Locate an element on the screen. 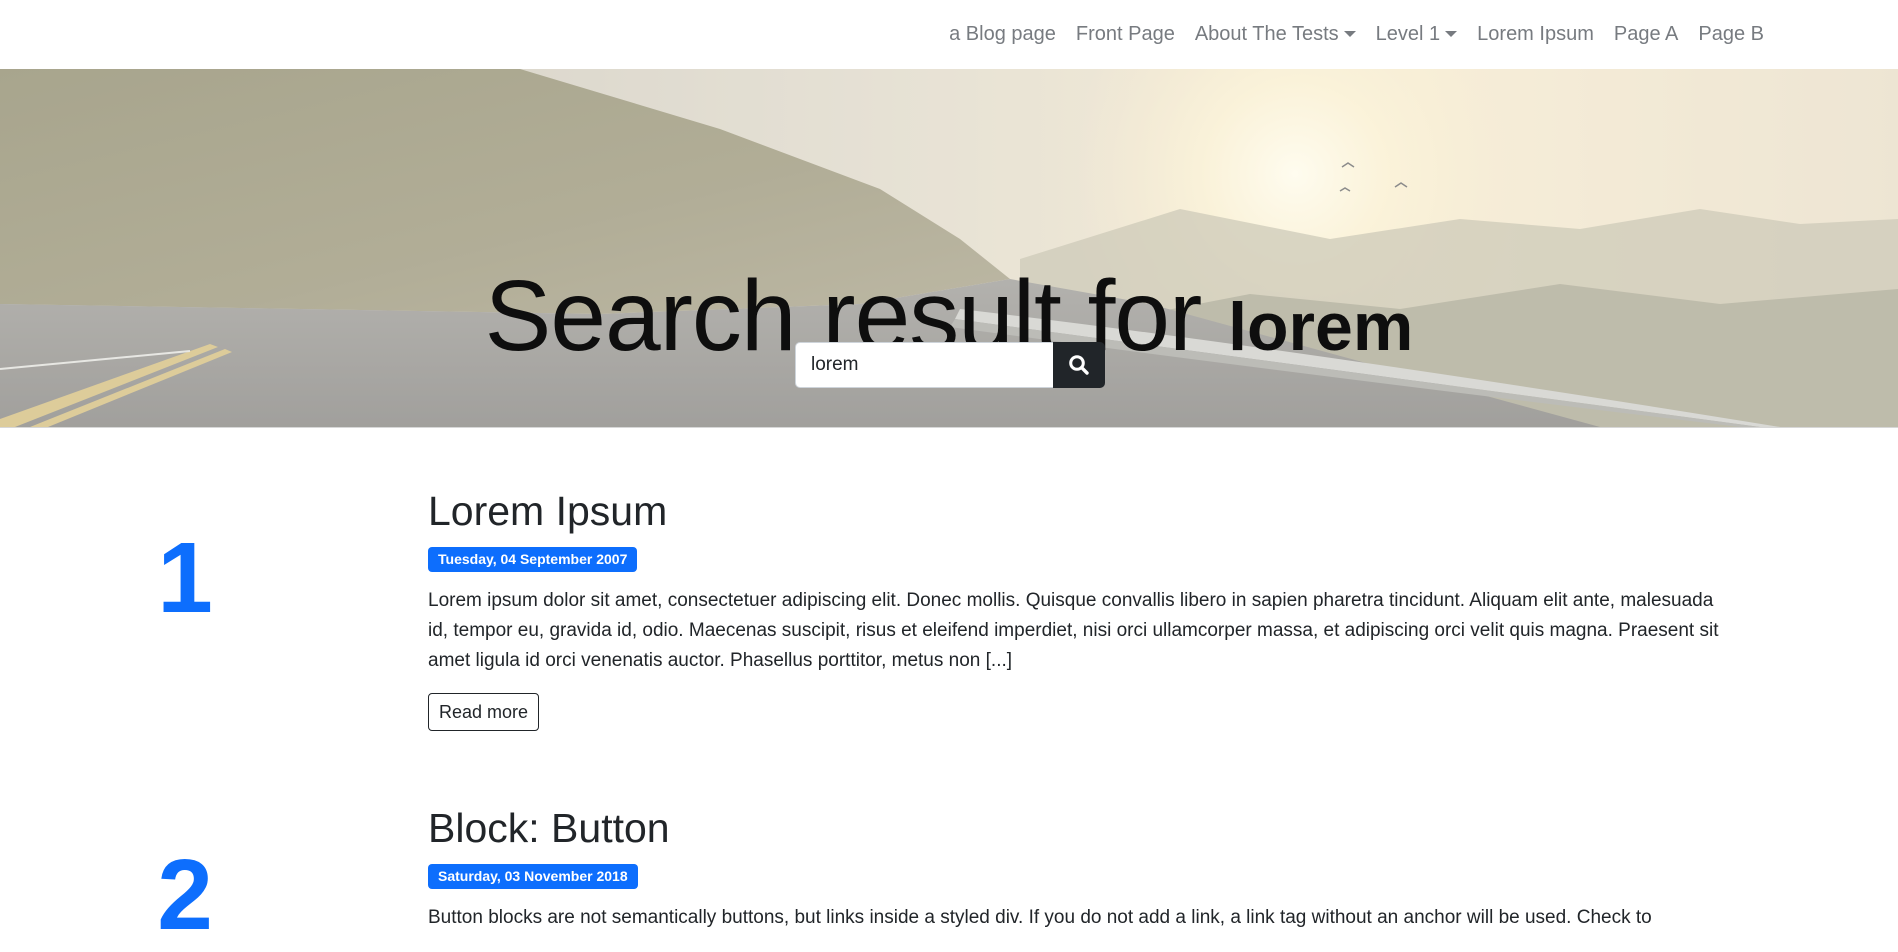  date-badge: Saturday, 03 November 2018 is located at coordinates (533, 877).